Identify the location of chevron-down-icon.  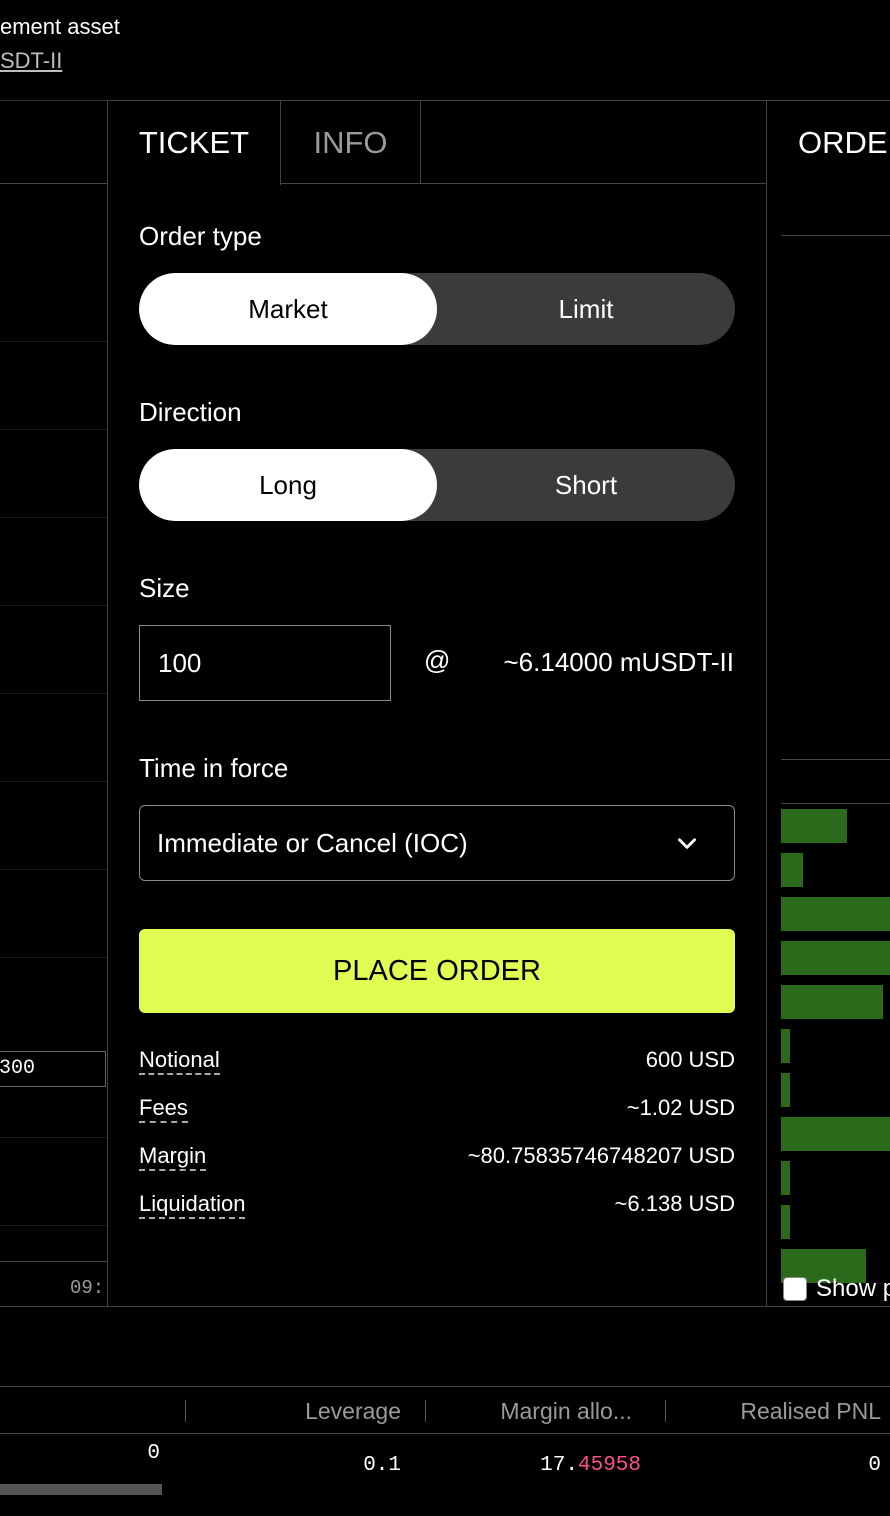
(687, 843).